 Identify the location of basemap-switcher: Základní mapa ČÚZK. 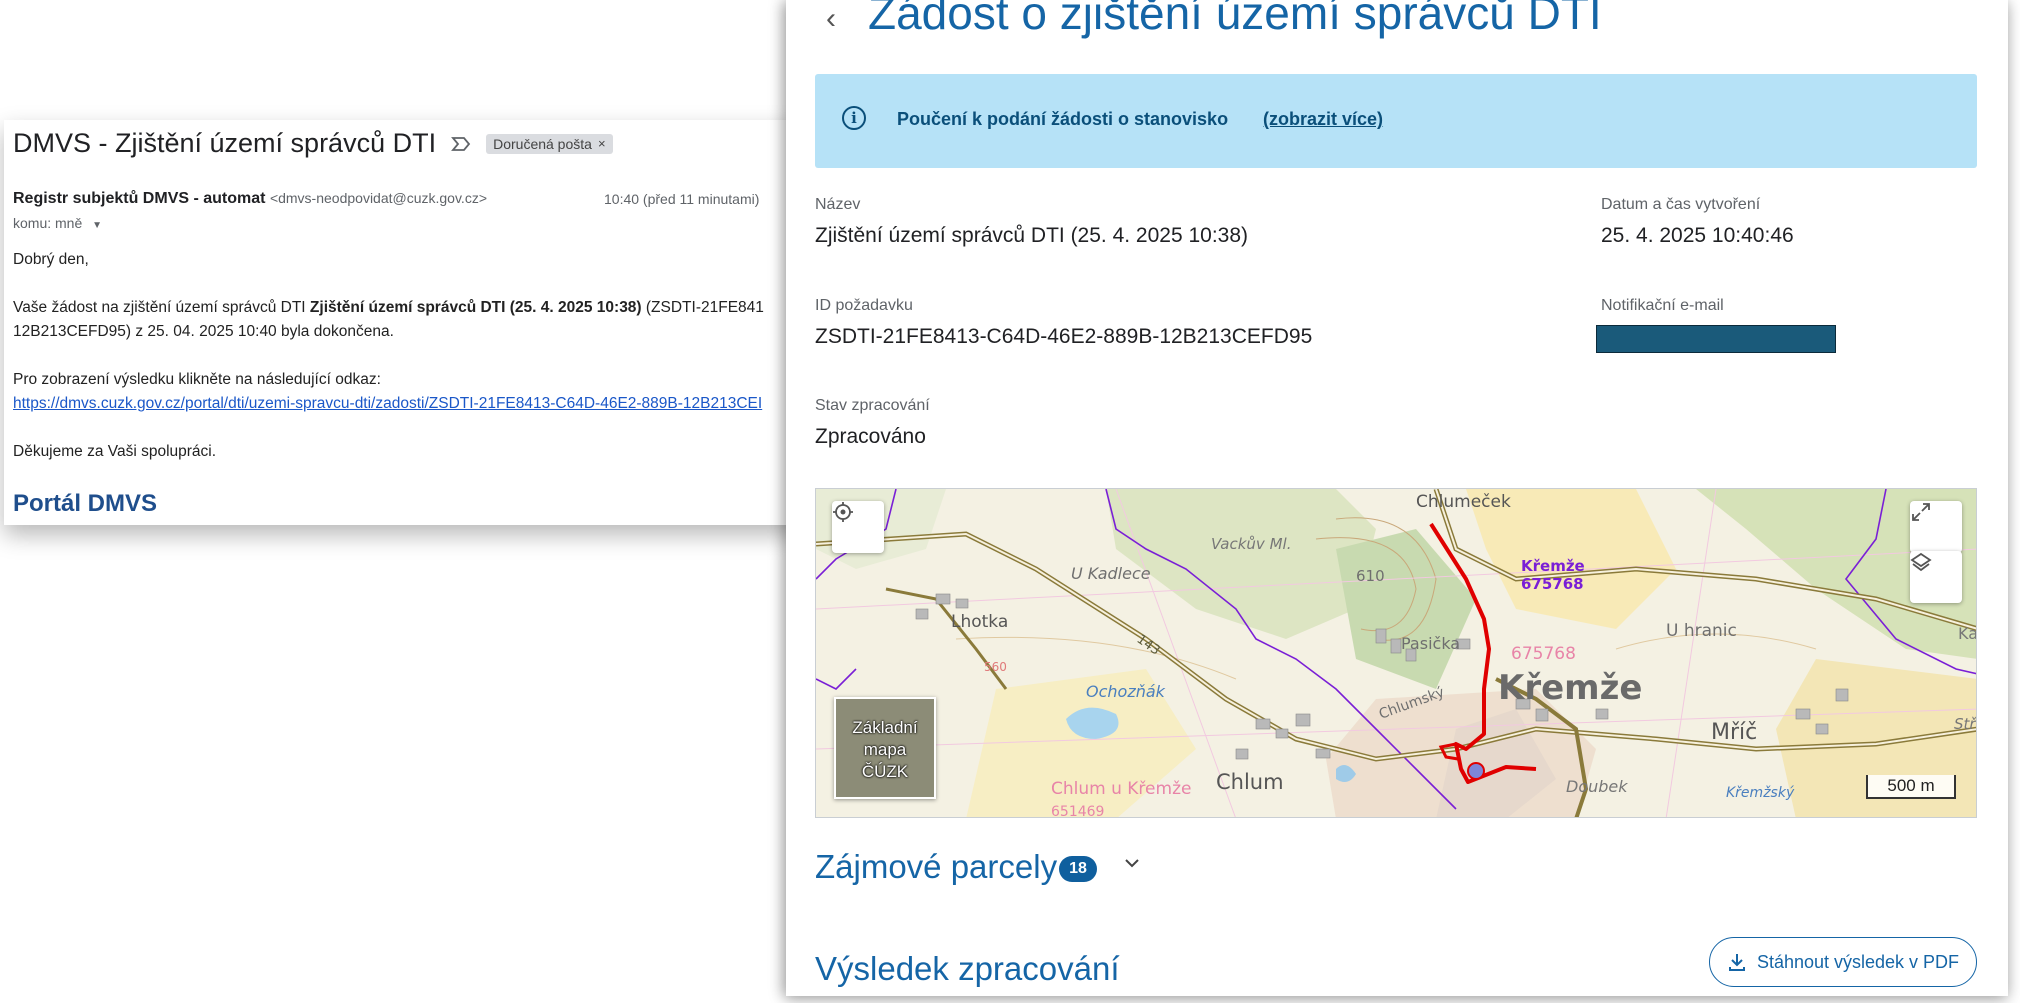
(885, 748).